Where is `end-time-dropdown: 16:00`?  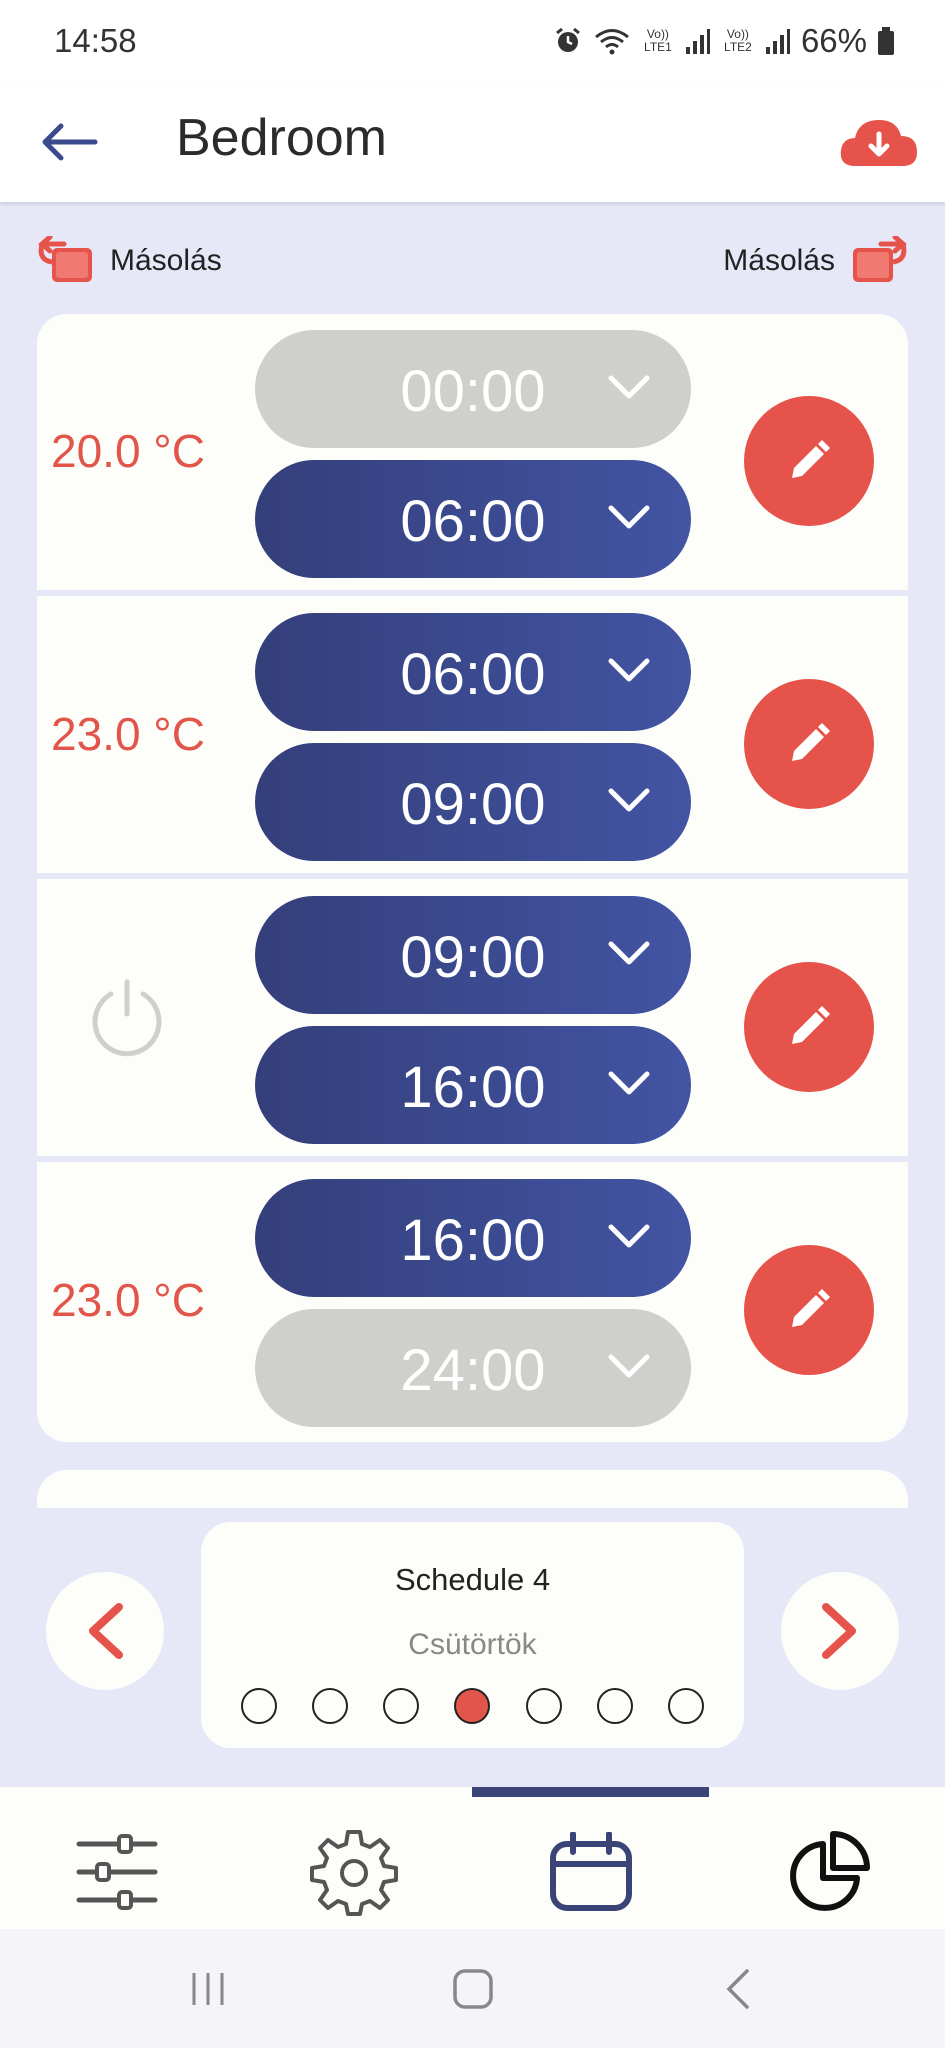 end-time-dropdown: 16:00 is located at coordinates (473, 1085).